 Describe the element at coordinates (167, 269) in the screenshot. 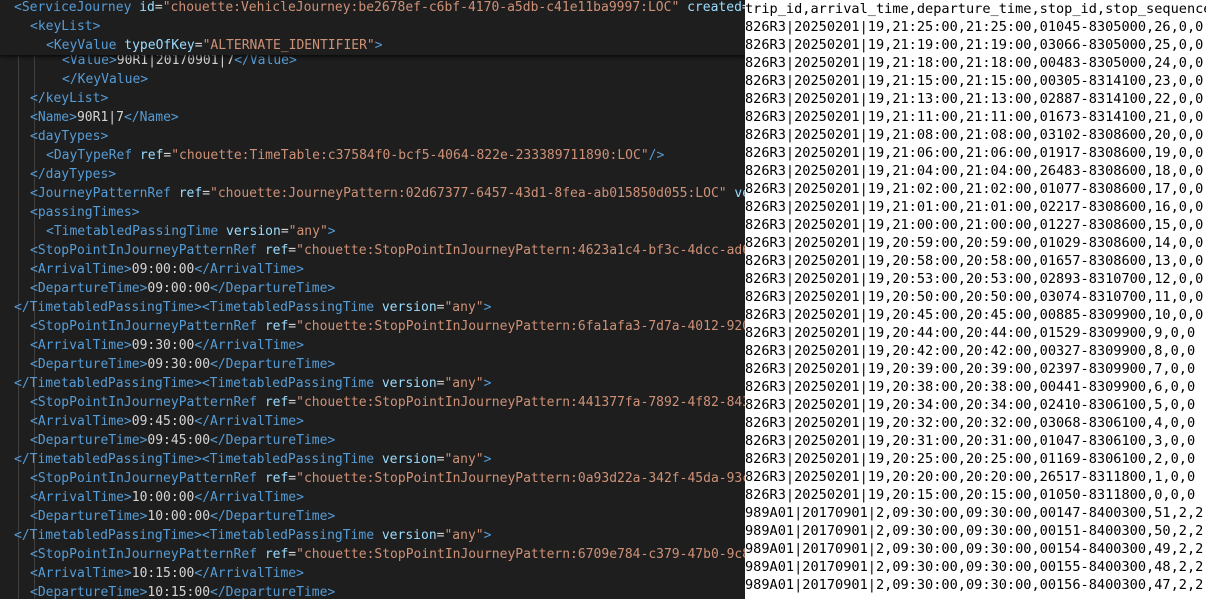

I see `xml-code-line: <ArrivalTime>09:00:00</ArrivalTime>` at that location.